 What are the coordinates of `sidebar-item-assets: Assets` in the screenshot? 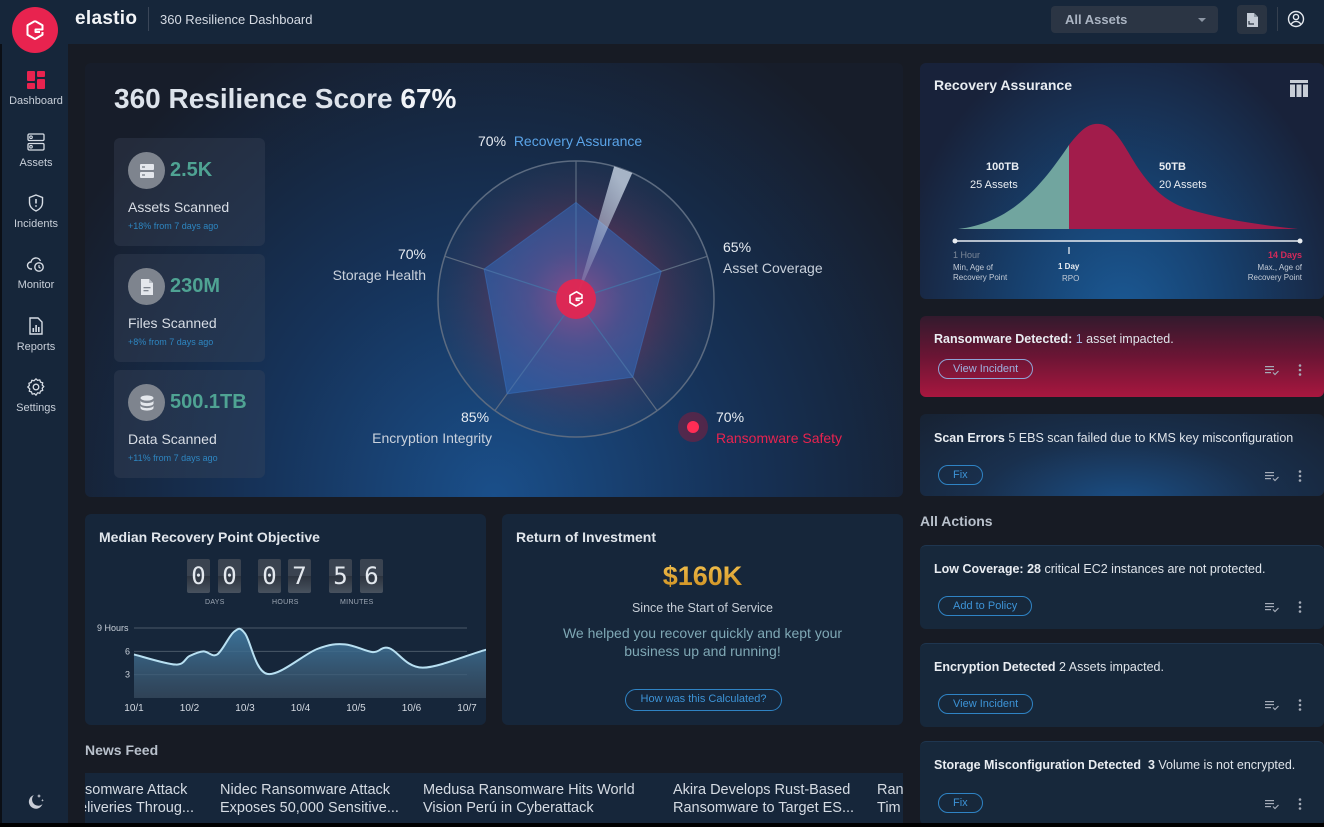 It's located at (36, 150).